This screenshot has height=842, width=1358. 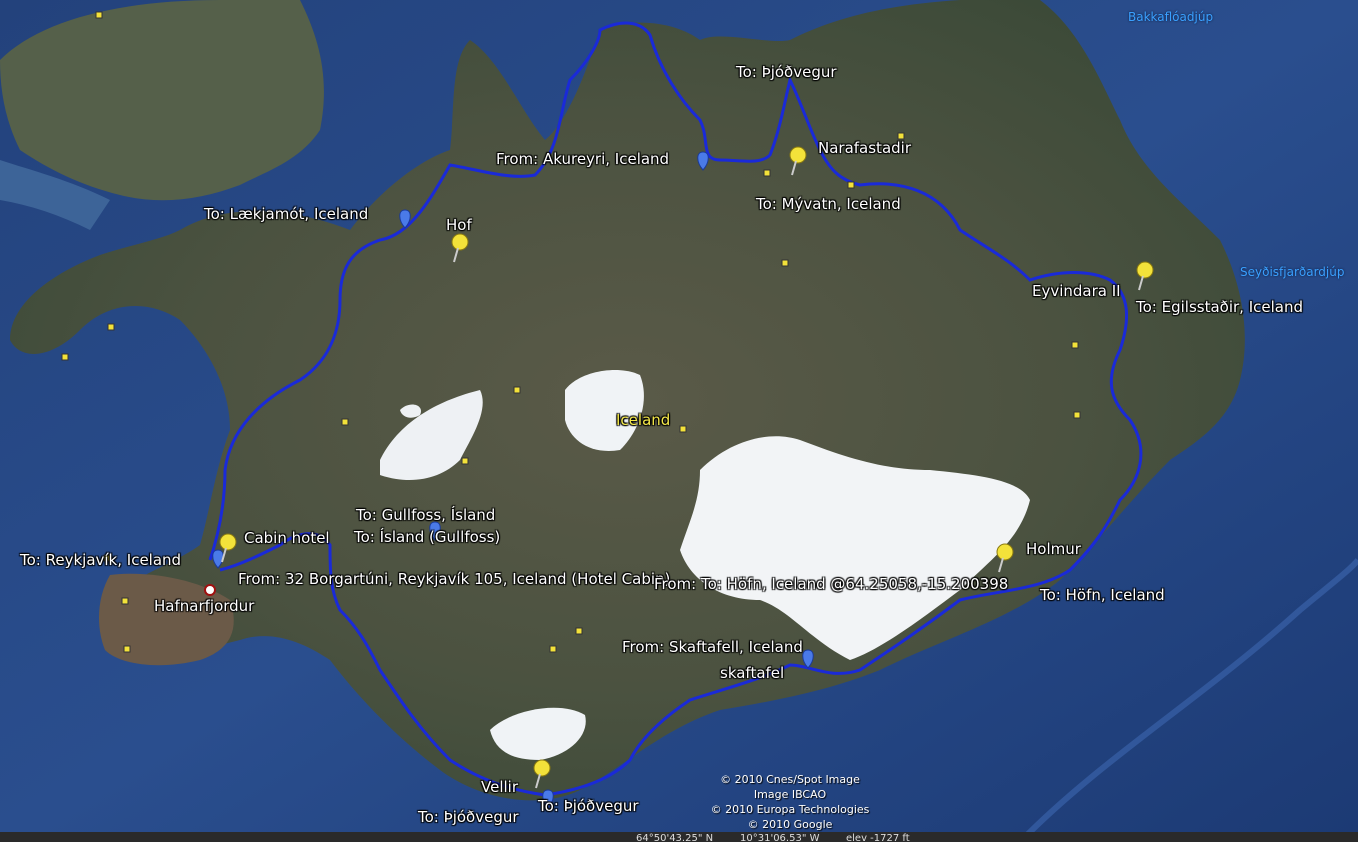 What do you see at coordinates (100, 560) in the screenshot?
I see `label-to-reykjavik: To: Reykjavík, Iceland` at bounding box center [100, 560].